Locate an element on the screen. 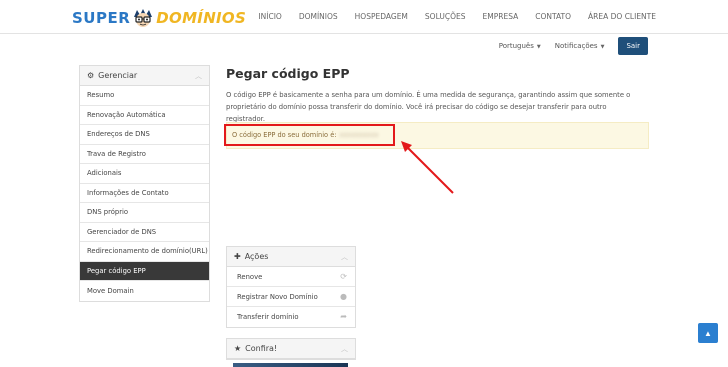 The height and width of the screenshot is (367, 728). confira-banner is located at coordinates (290, 365).